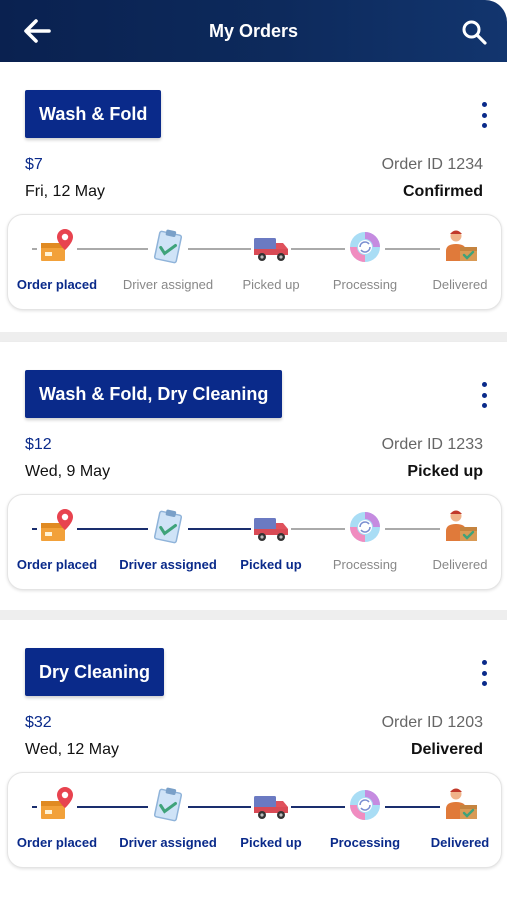 This screenshot has height=900, width=507. Describe the element at coordinates (432, 722) in the screenshot. I see `order-id: Order ID 1203` at that location.